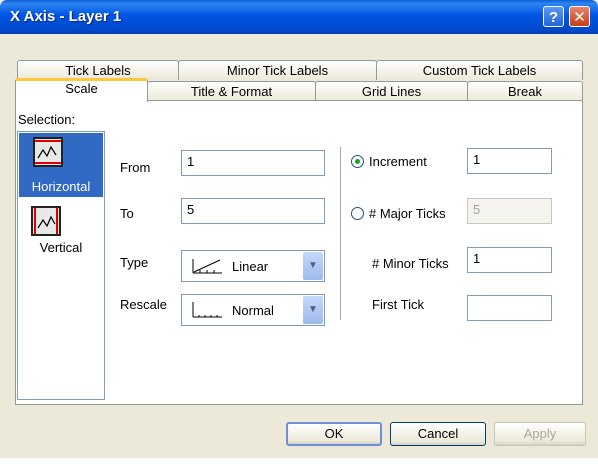  What do you see at coordinates (98, 70) in the screenshot?
I see `tab-tick-labels: Tick Labels` at bounding box center [98, 70].